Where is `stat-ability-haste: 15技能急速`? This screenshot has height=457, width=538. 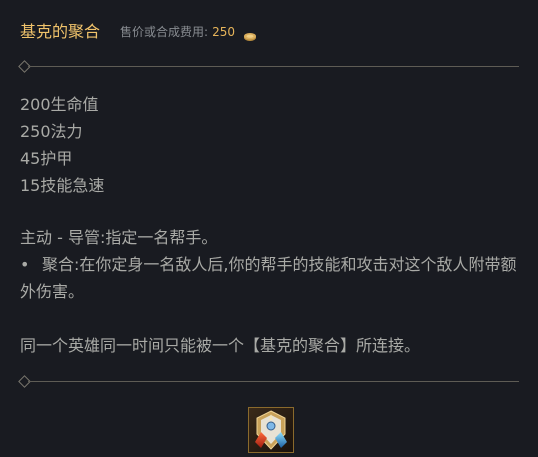
stat-ability-haste: 15技能急速 is located at coordinates (62, 185).